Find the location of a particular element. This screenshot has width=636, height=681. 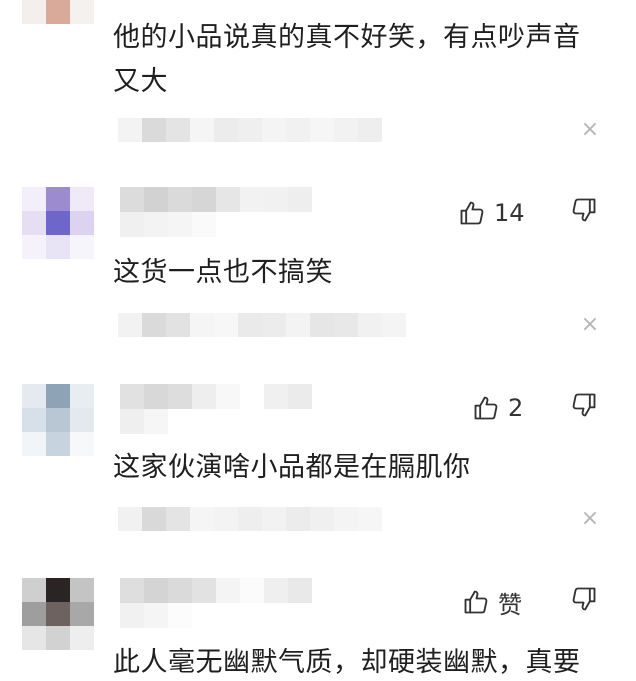

comment-text: 这家伙演啥小品都是在膈肌你 is located at coordinates (292, 468).